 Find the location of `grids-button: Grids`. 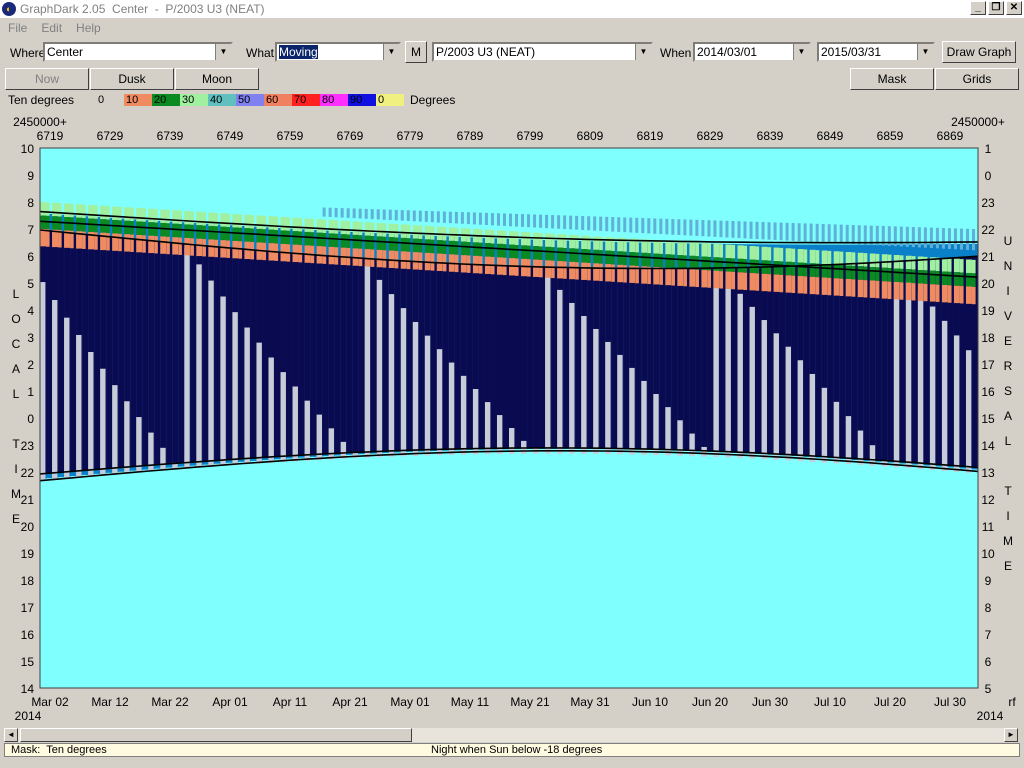

grids-button: Grids is located at coordinates (977, 79).